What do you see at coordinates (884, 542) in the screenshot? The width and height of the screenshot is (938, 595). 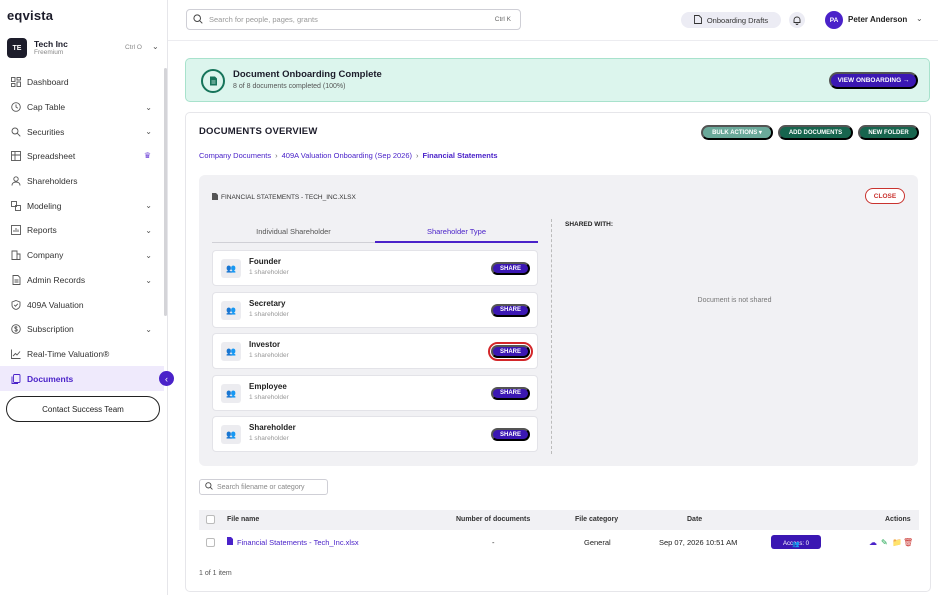 I see `edit-icon: ✎` at bounding box center [884, 542].